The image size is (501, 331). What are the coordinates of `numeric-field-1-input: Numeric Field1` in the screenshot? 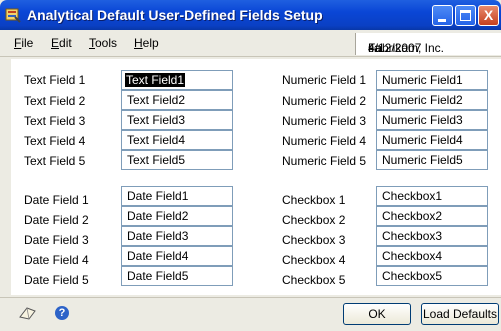 It's located at (432, 80).